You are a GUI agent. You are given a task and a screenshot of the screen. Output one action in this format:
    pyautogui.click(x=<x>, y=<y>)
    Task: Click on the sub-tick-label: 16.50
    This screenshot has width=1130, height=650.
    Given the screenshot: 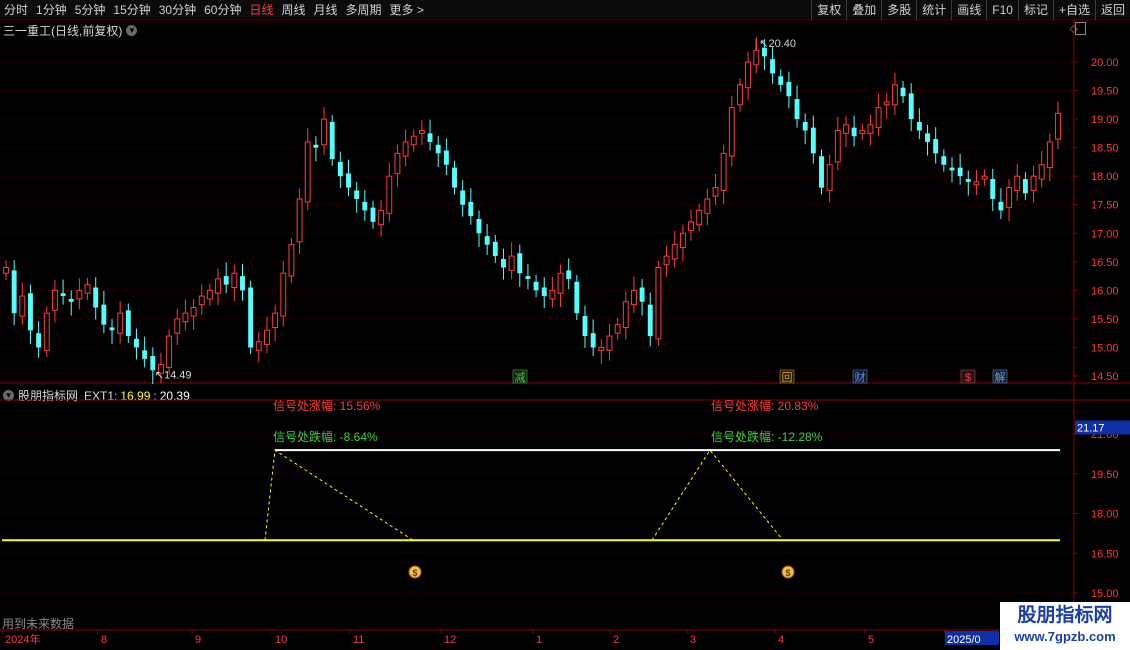 What is the action you would take?
    pyautogui.click(x=1105, y=554)
    